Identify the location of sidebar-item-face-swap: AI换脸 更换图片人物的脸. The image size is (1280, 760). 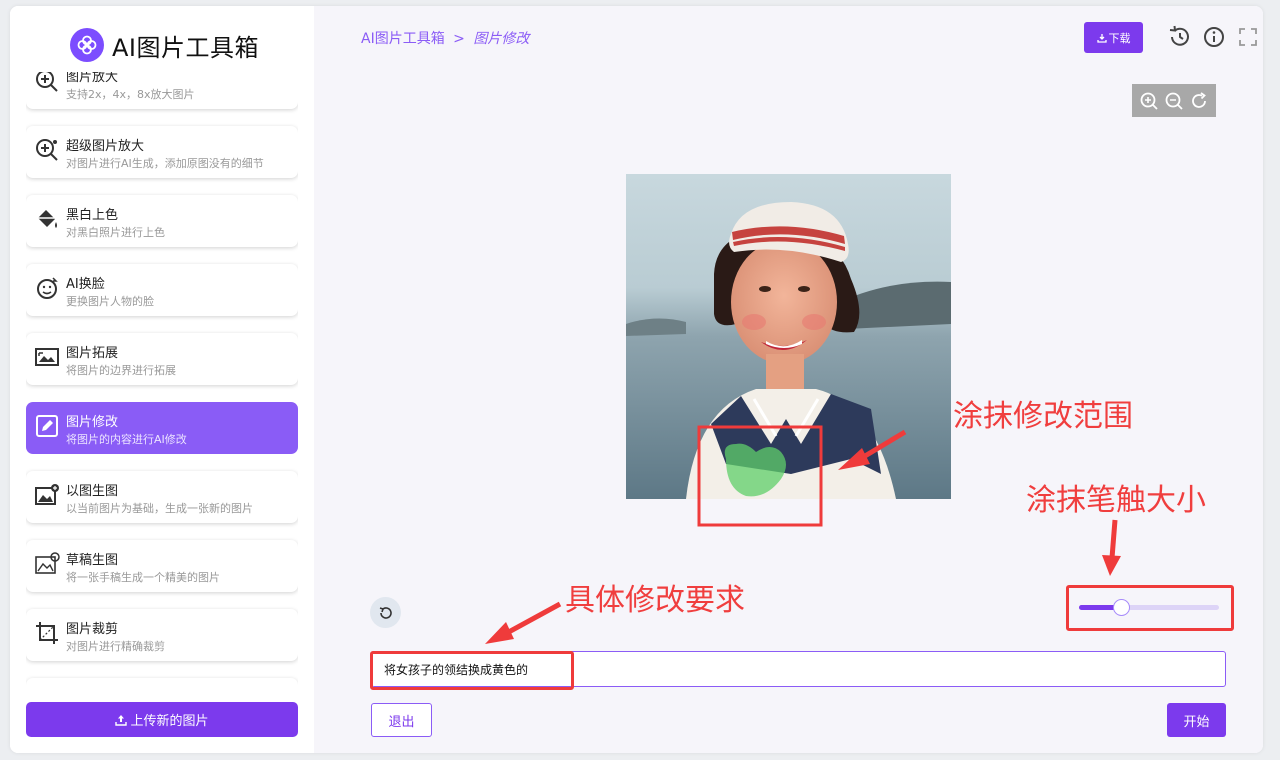
(162, 290).